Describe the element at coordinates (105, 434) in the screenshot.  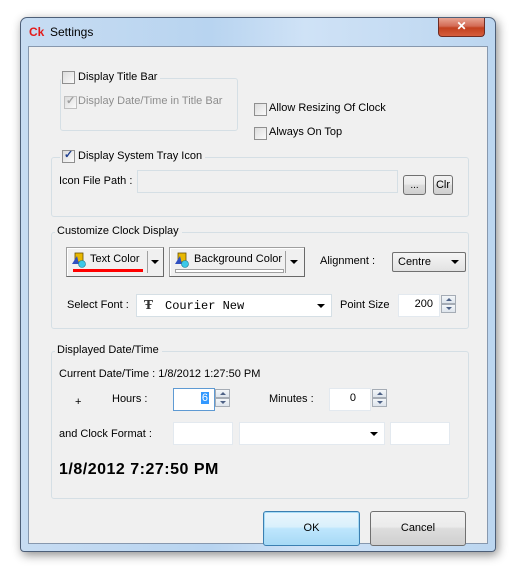
I see `clock-format-label: and Clock Format :` at that location.